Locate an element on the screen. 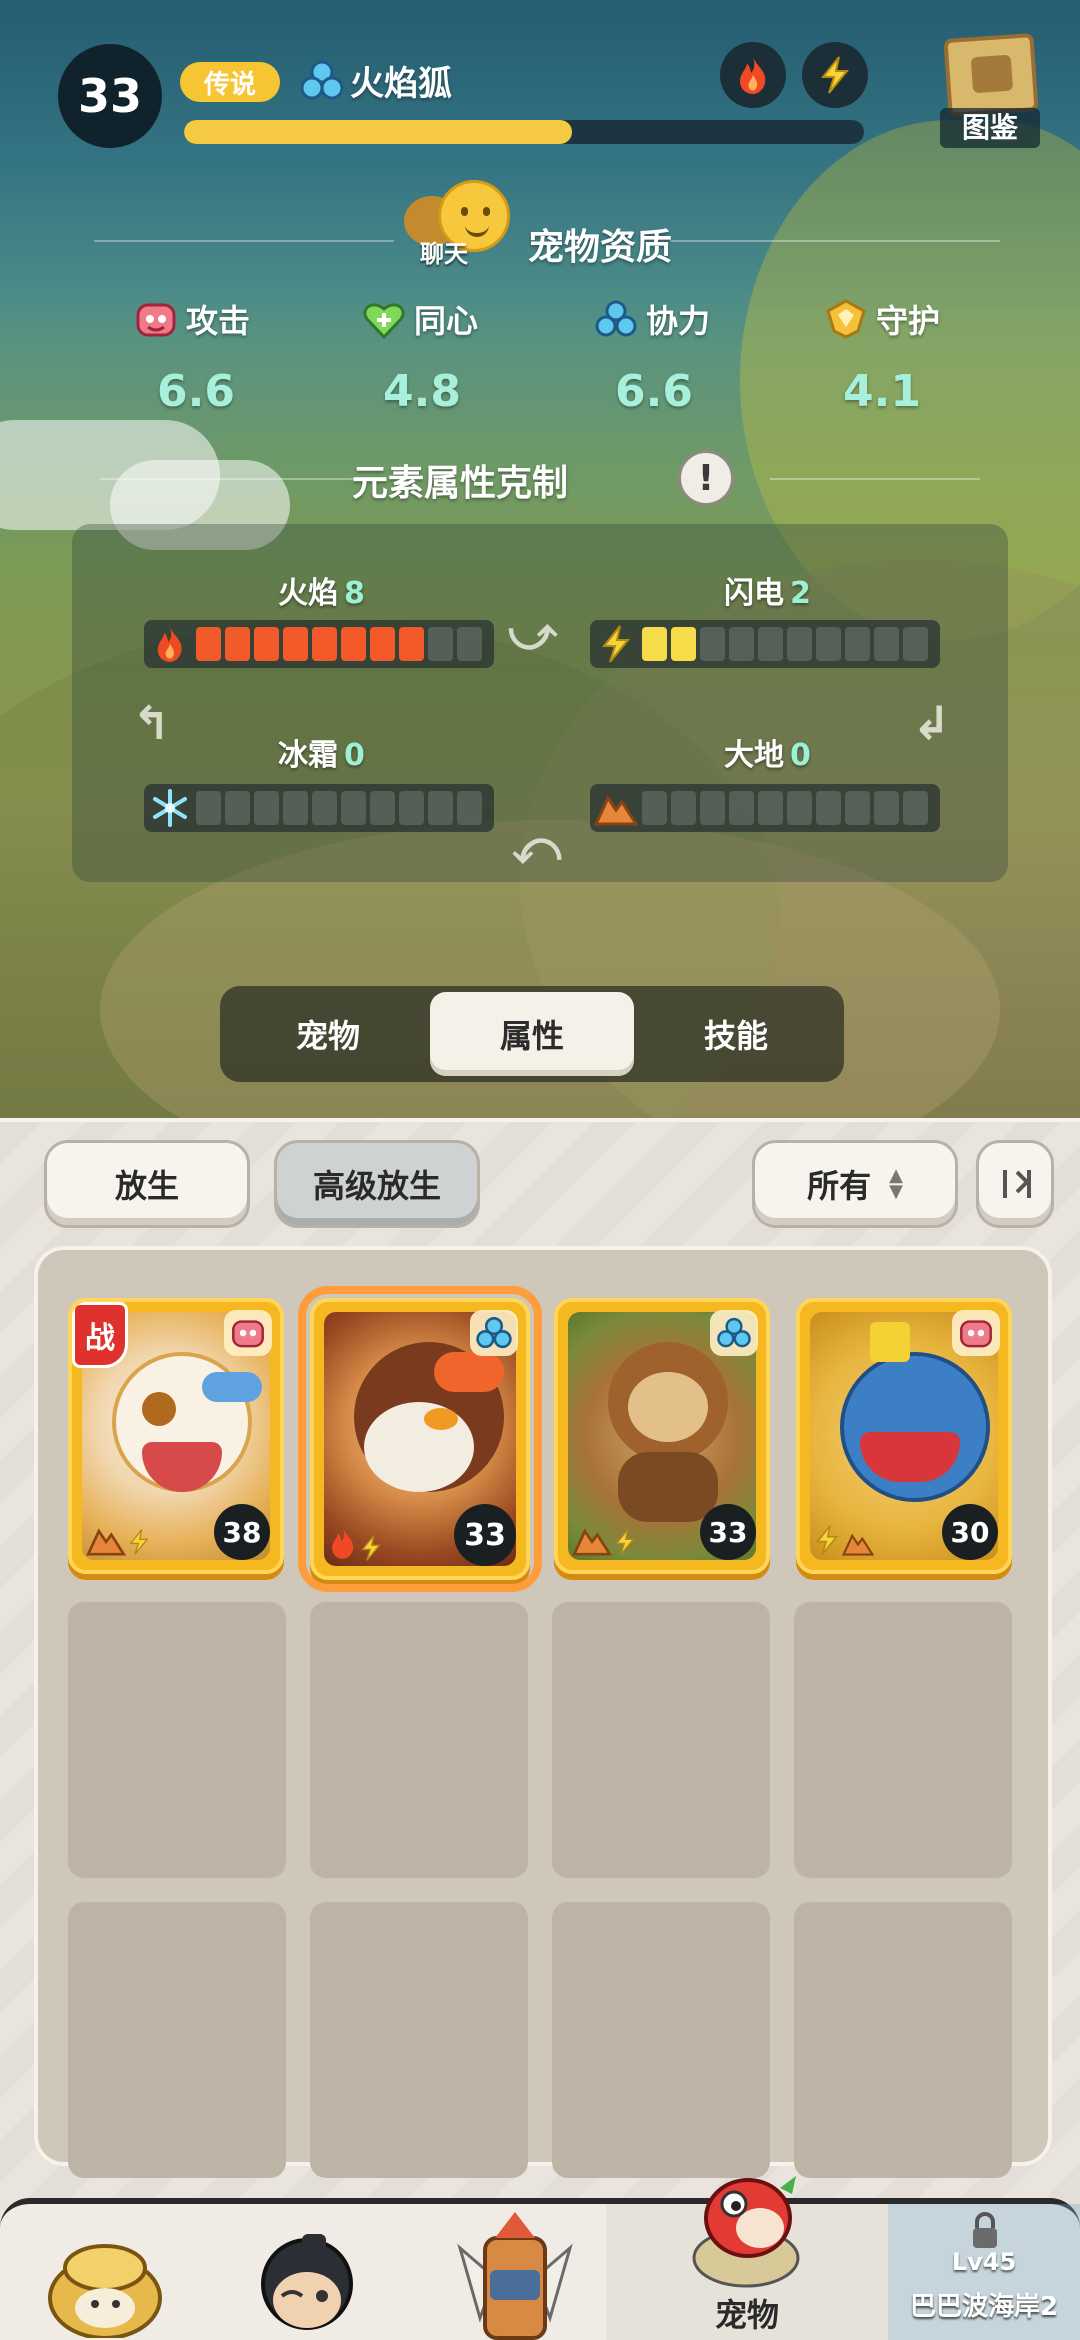  arrow-right-icon: ⤻ is located at coordinates (533, 633).